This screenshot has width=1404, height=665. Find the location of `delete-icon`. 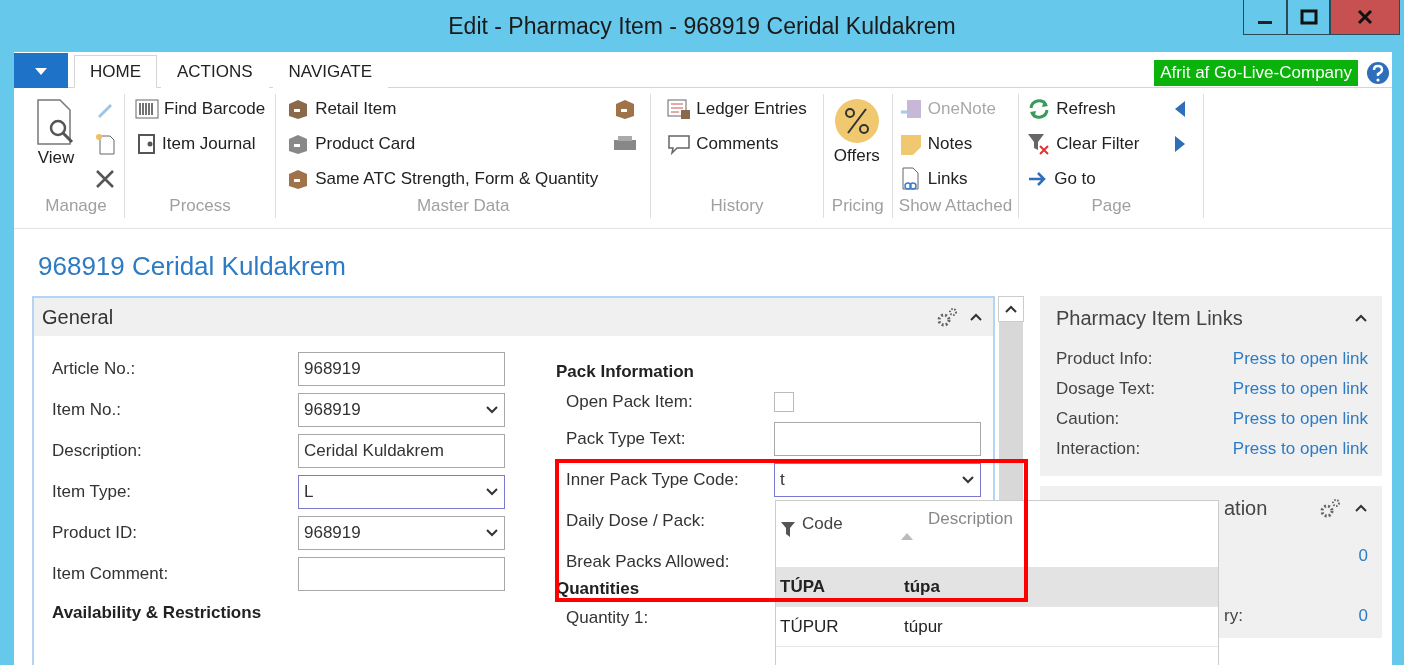

delete-icon is located at coordinates (105, 178).